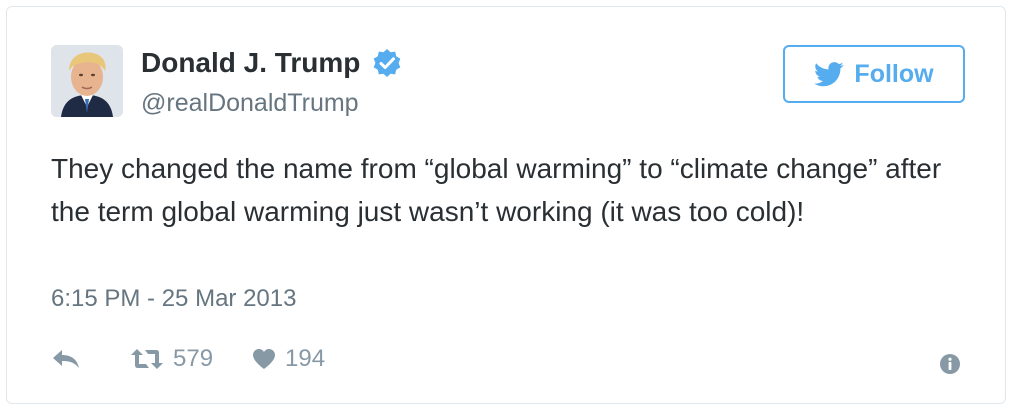 This screenshot has width=1018, height=412. I want to click on tweet-actions: 579 194, so click(188, 359).